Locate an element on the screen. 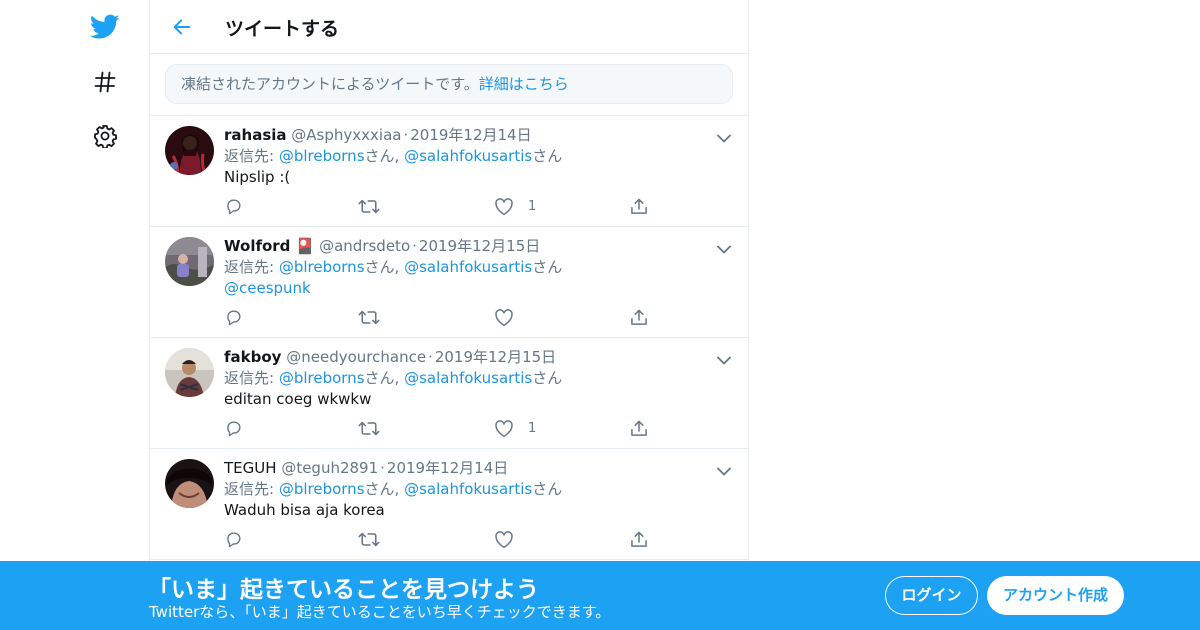 The image size is (1200, 630). explore-link is located at coordinates (105, 82).